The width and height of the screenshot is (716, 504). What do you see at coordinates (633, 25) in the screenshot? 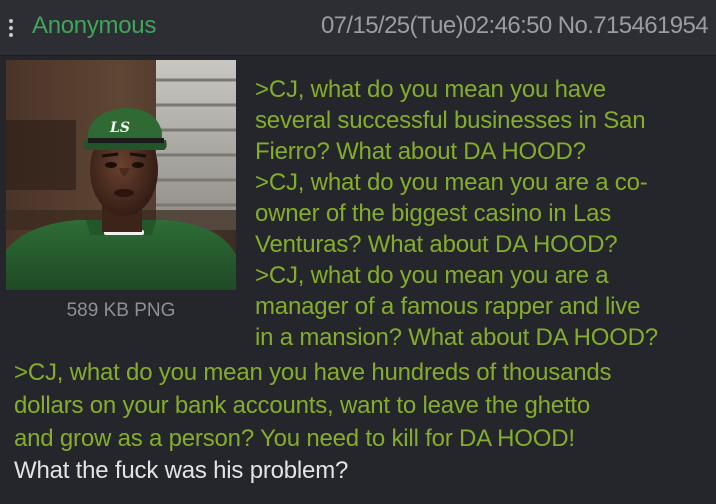
I see `post-number-link: No.715461954` at bounding box center [633, 25].